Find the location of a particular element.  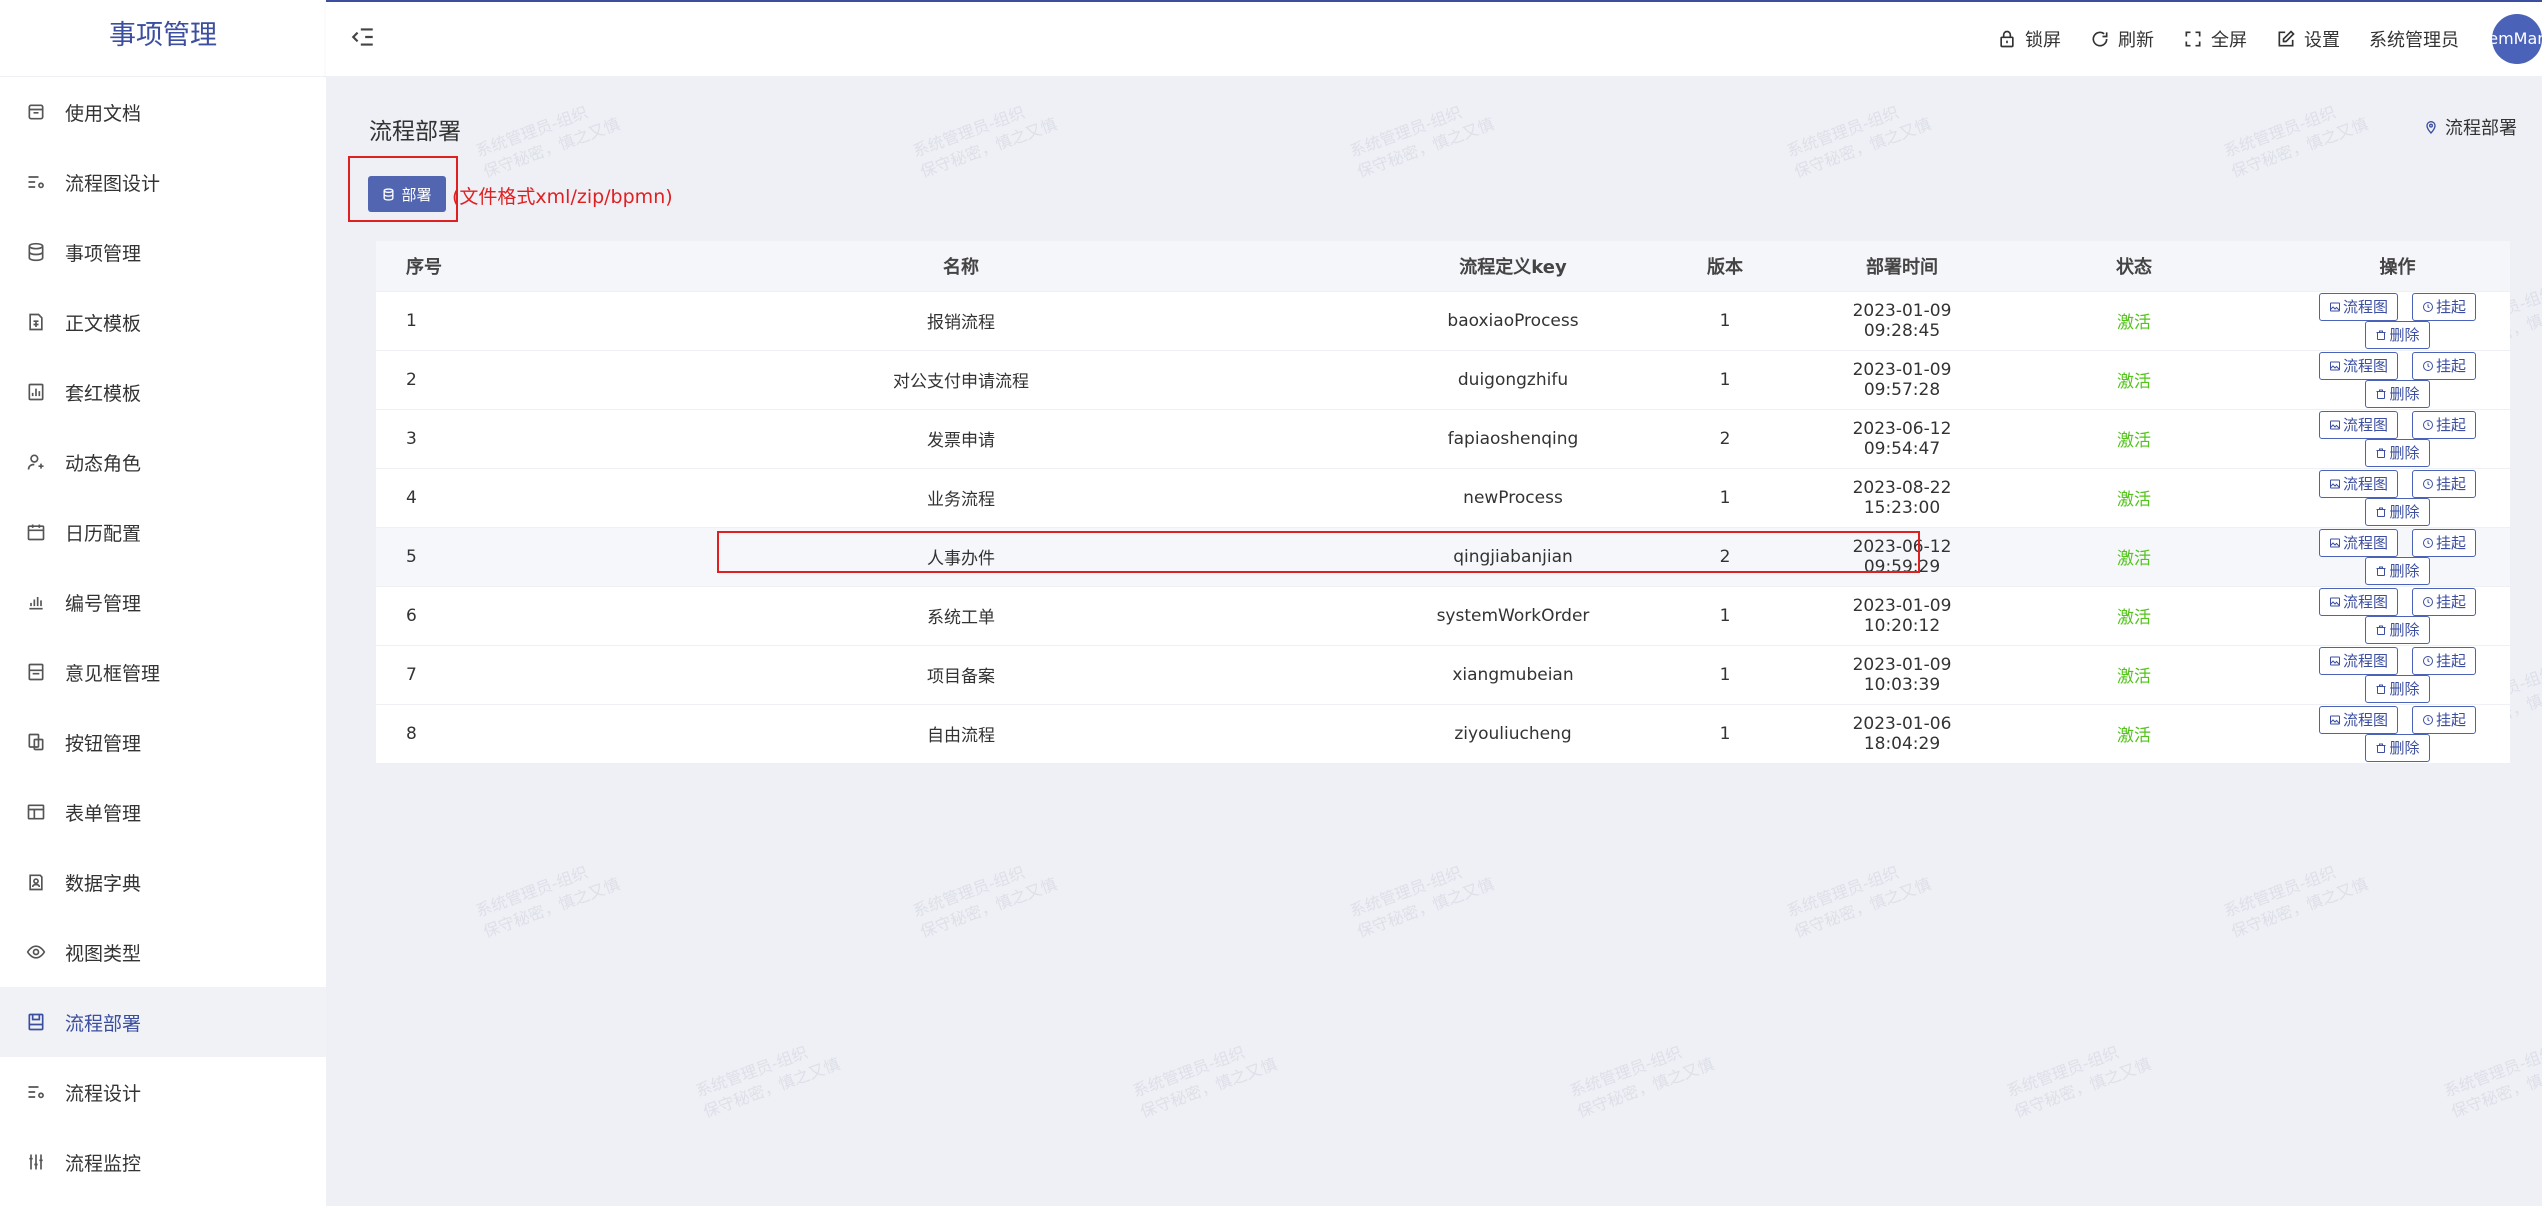

sidebar-item-4: 正文模板 is located at coordinates (163, 322).